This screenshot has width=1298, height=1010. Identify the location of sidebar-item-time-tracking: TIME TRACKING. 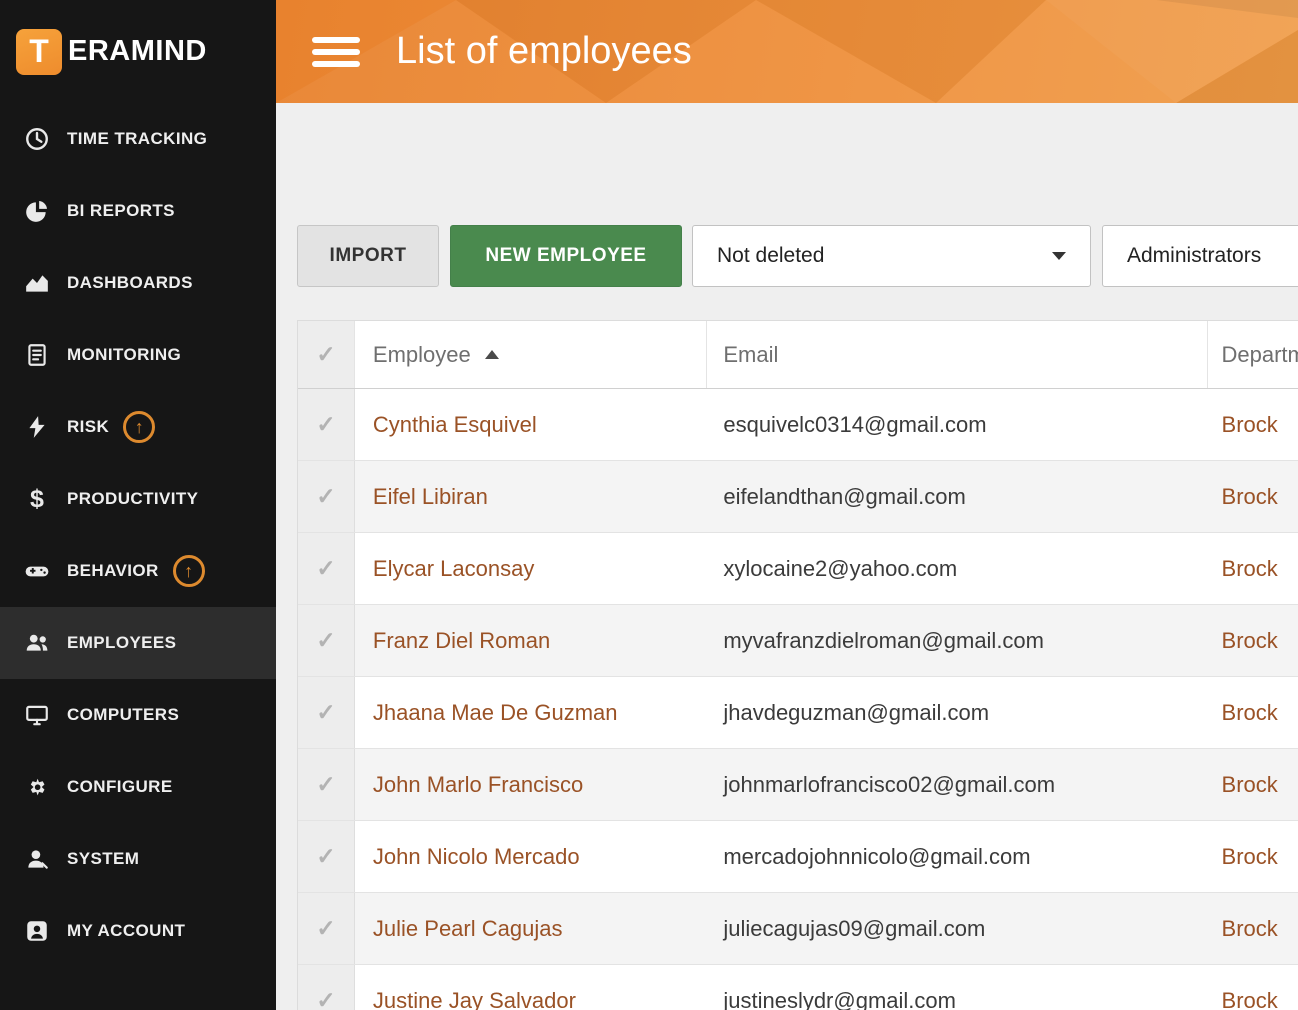
(138, 139).